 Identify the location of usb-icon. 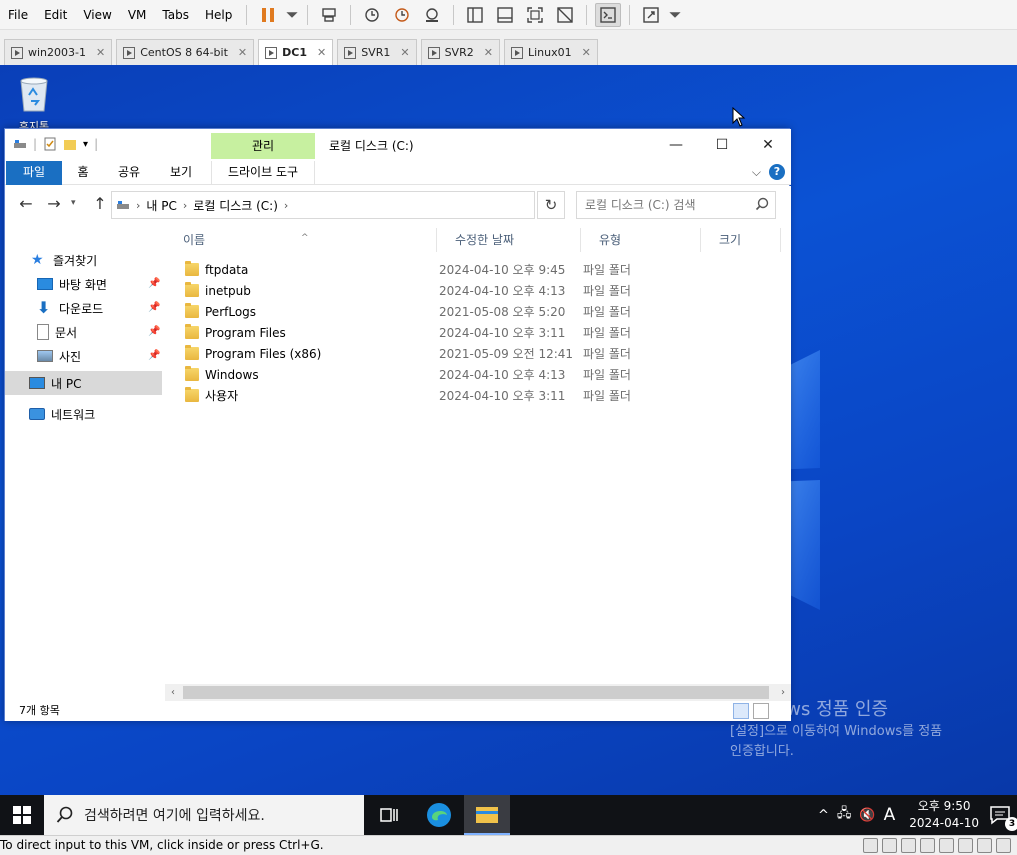
(927, 845).